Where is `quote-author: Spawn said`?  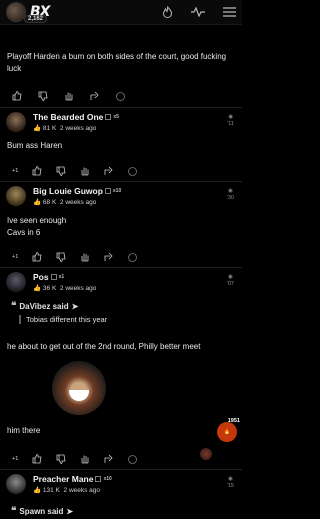 quote-author: Spawn said is located at coordinates (41, 511).